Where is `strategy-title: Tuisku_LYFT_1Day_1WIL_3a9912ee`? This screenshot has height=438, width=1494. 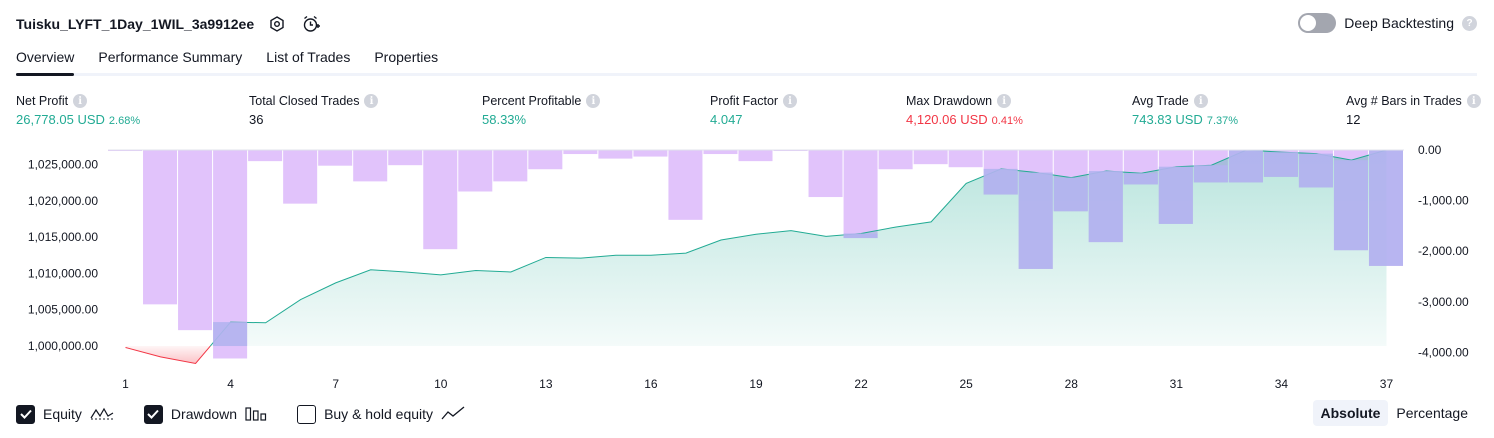
strategy-title: Tuisku_LYFT_1Day_1WIL_3a9912ee is located at coordinates (135, 24).